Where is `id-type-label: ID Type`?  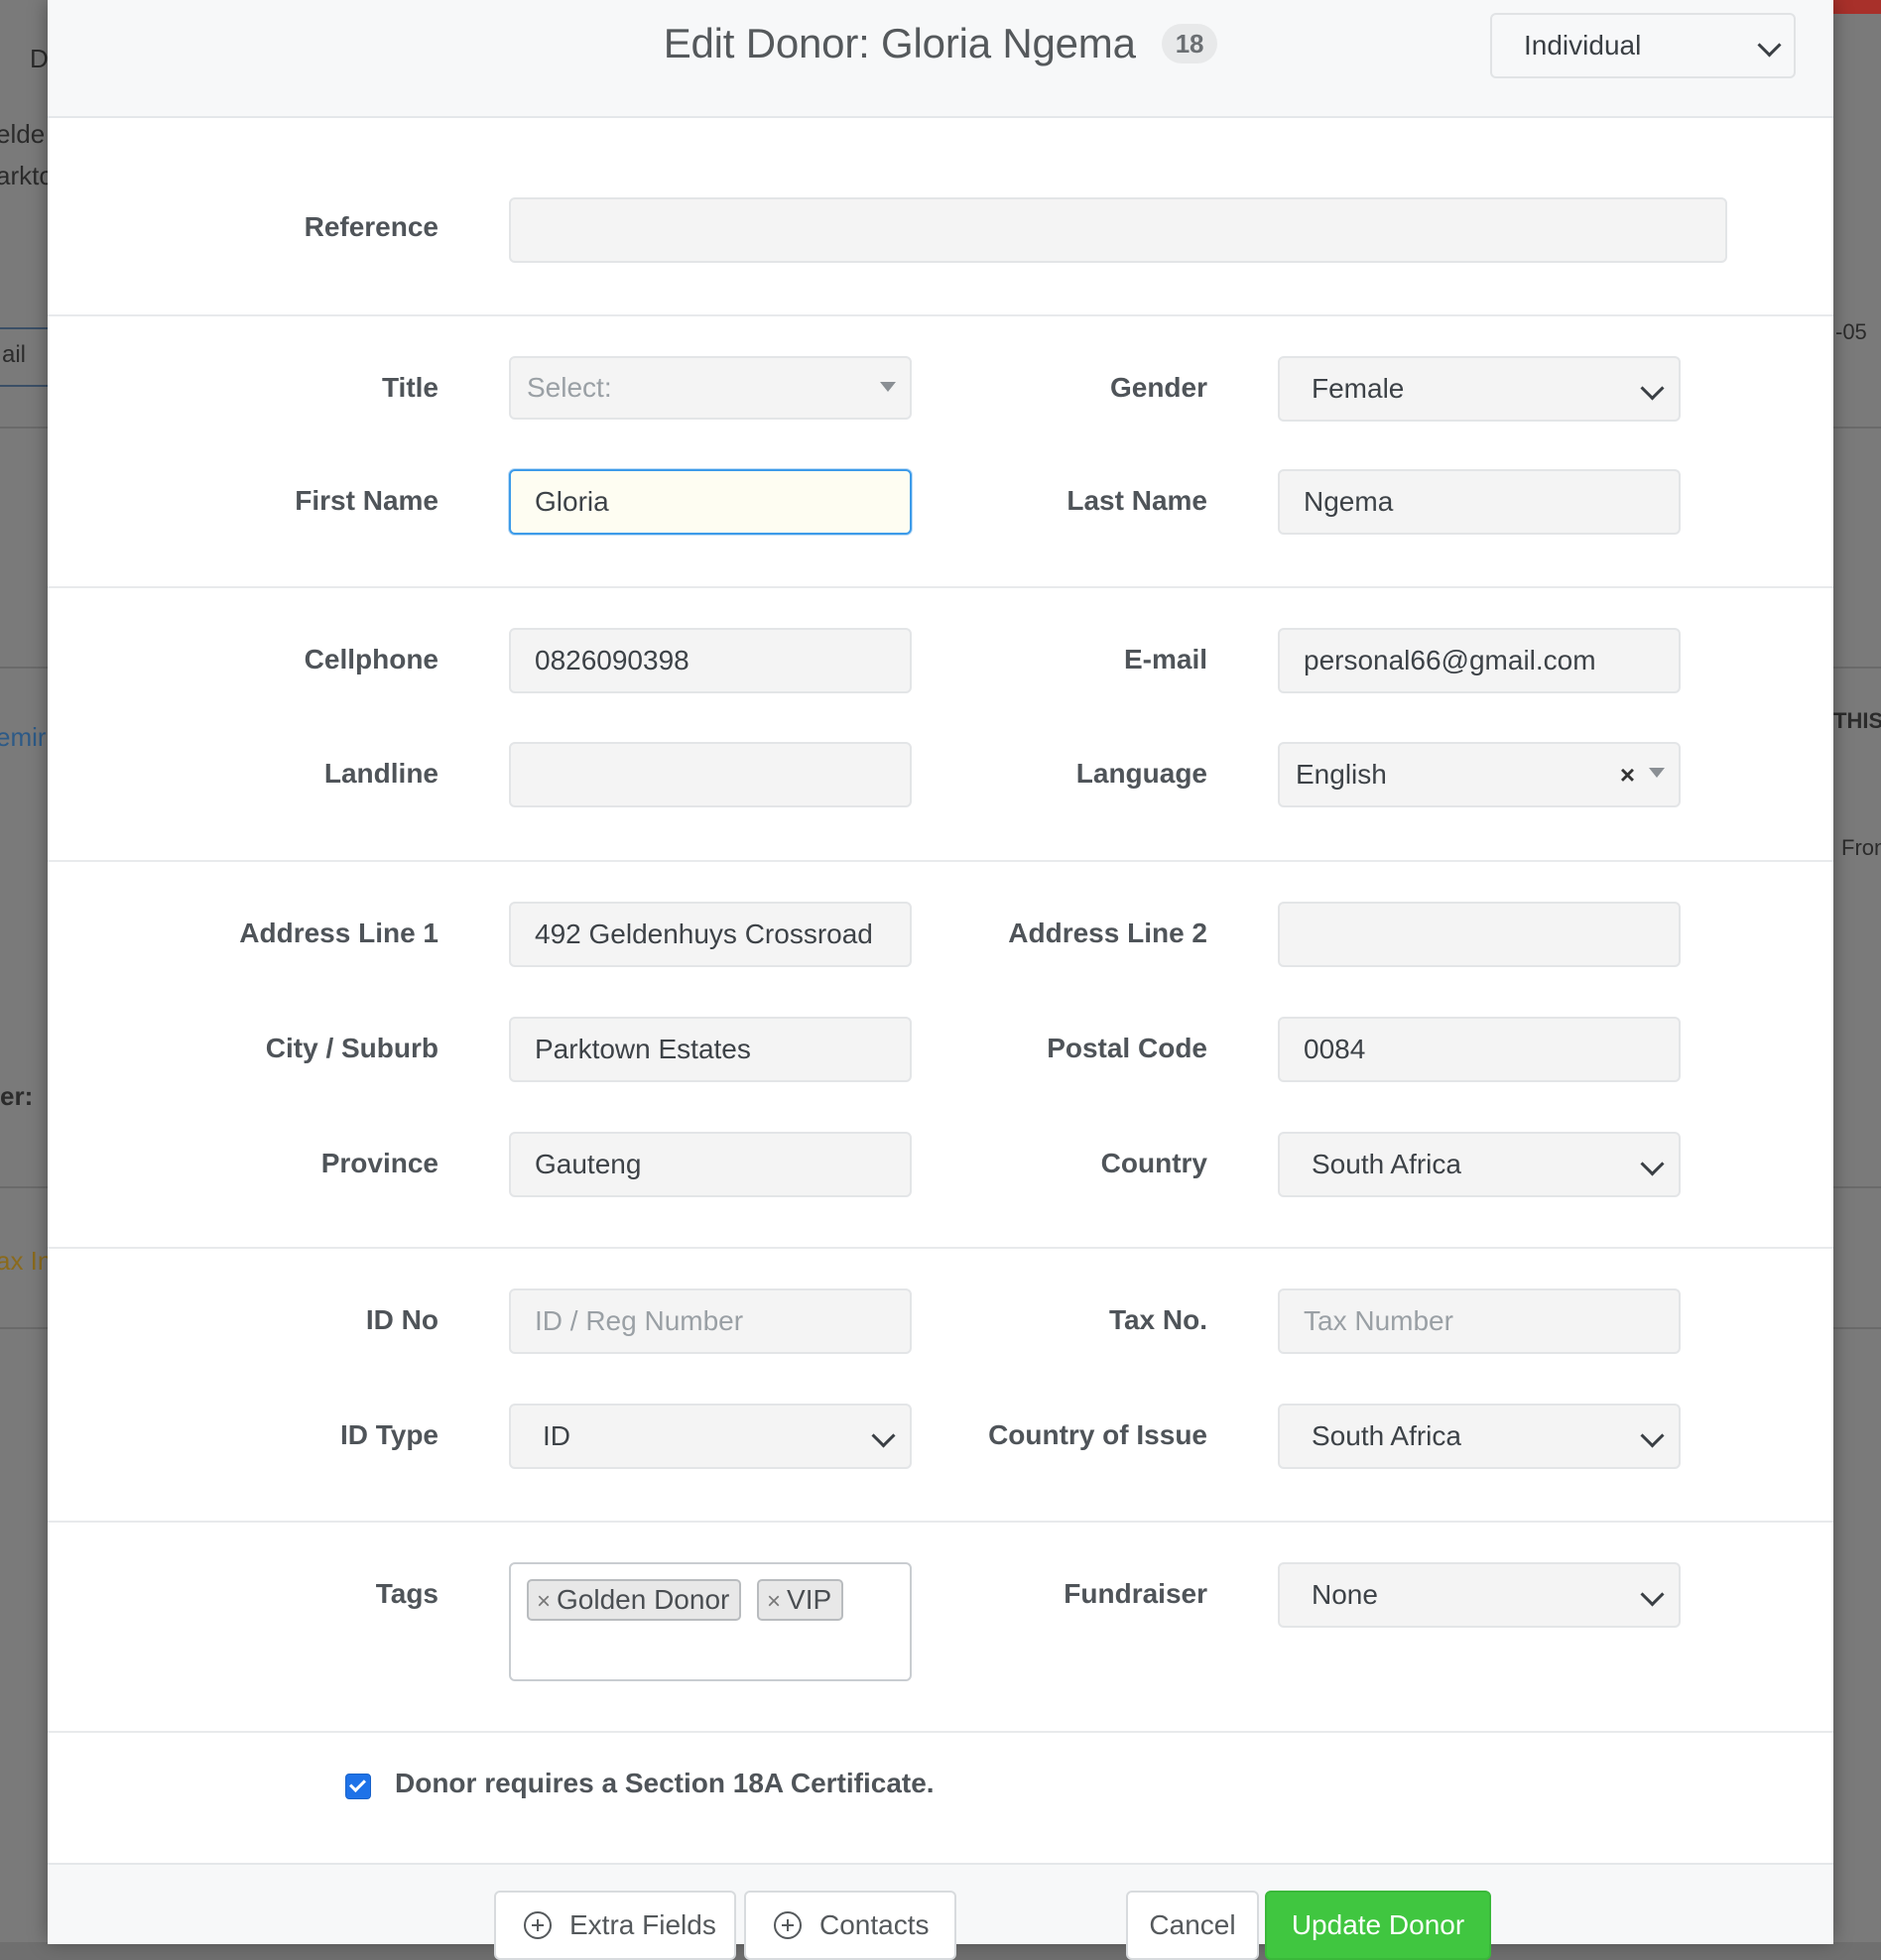
id-type-label: ID Type is located at coordinates (389, 1435).